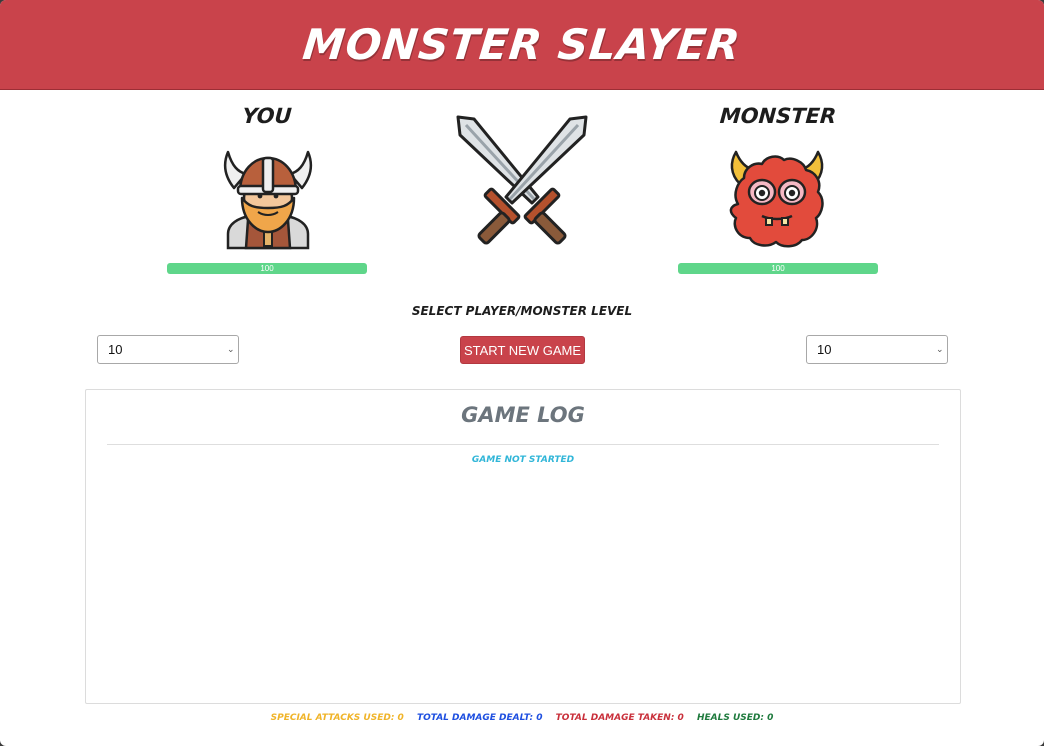 This screenshot has width=1044, height=746. I want to click on viking-icon, so click(268, 200).